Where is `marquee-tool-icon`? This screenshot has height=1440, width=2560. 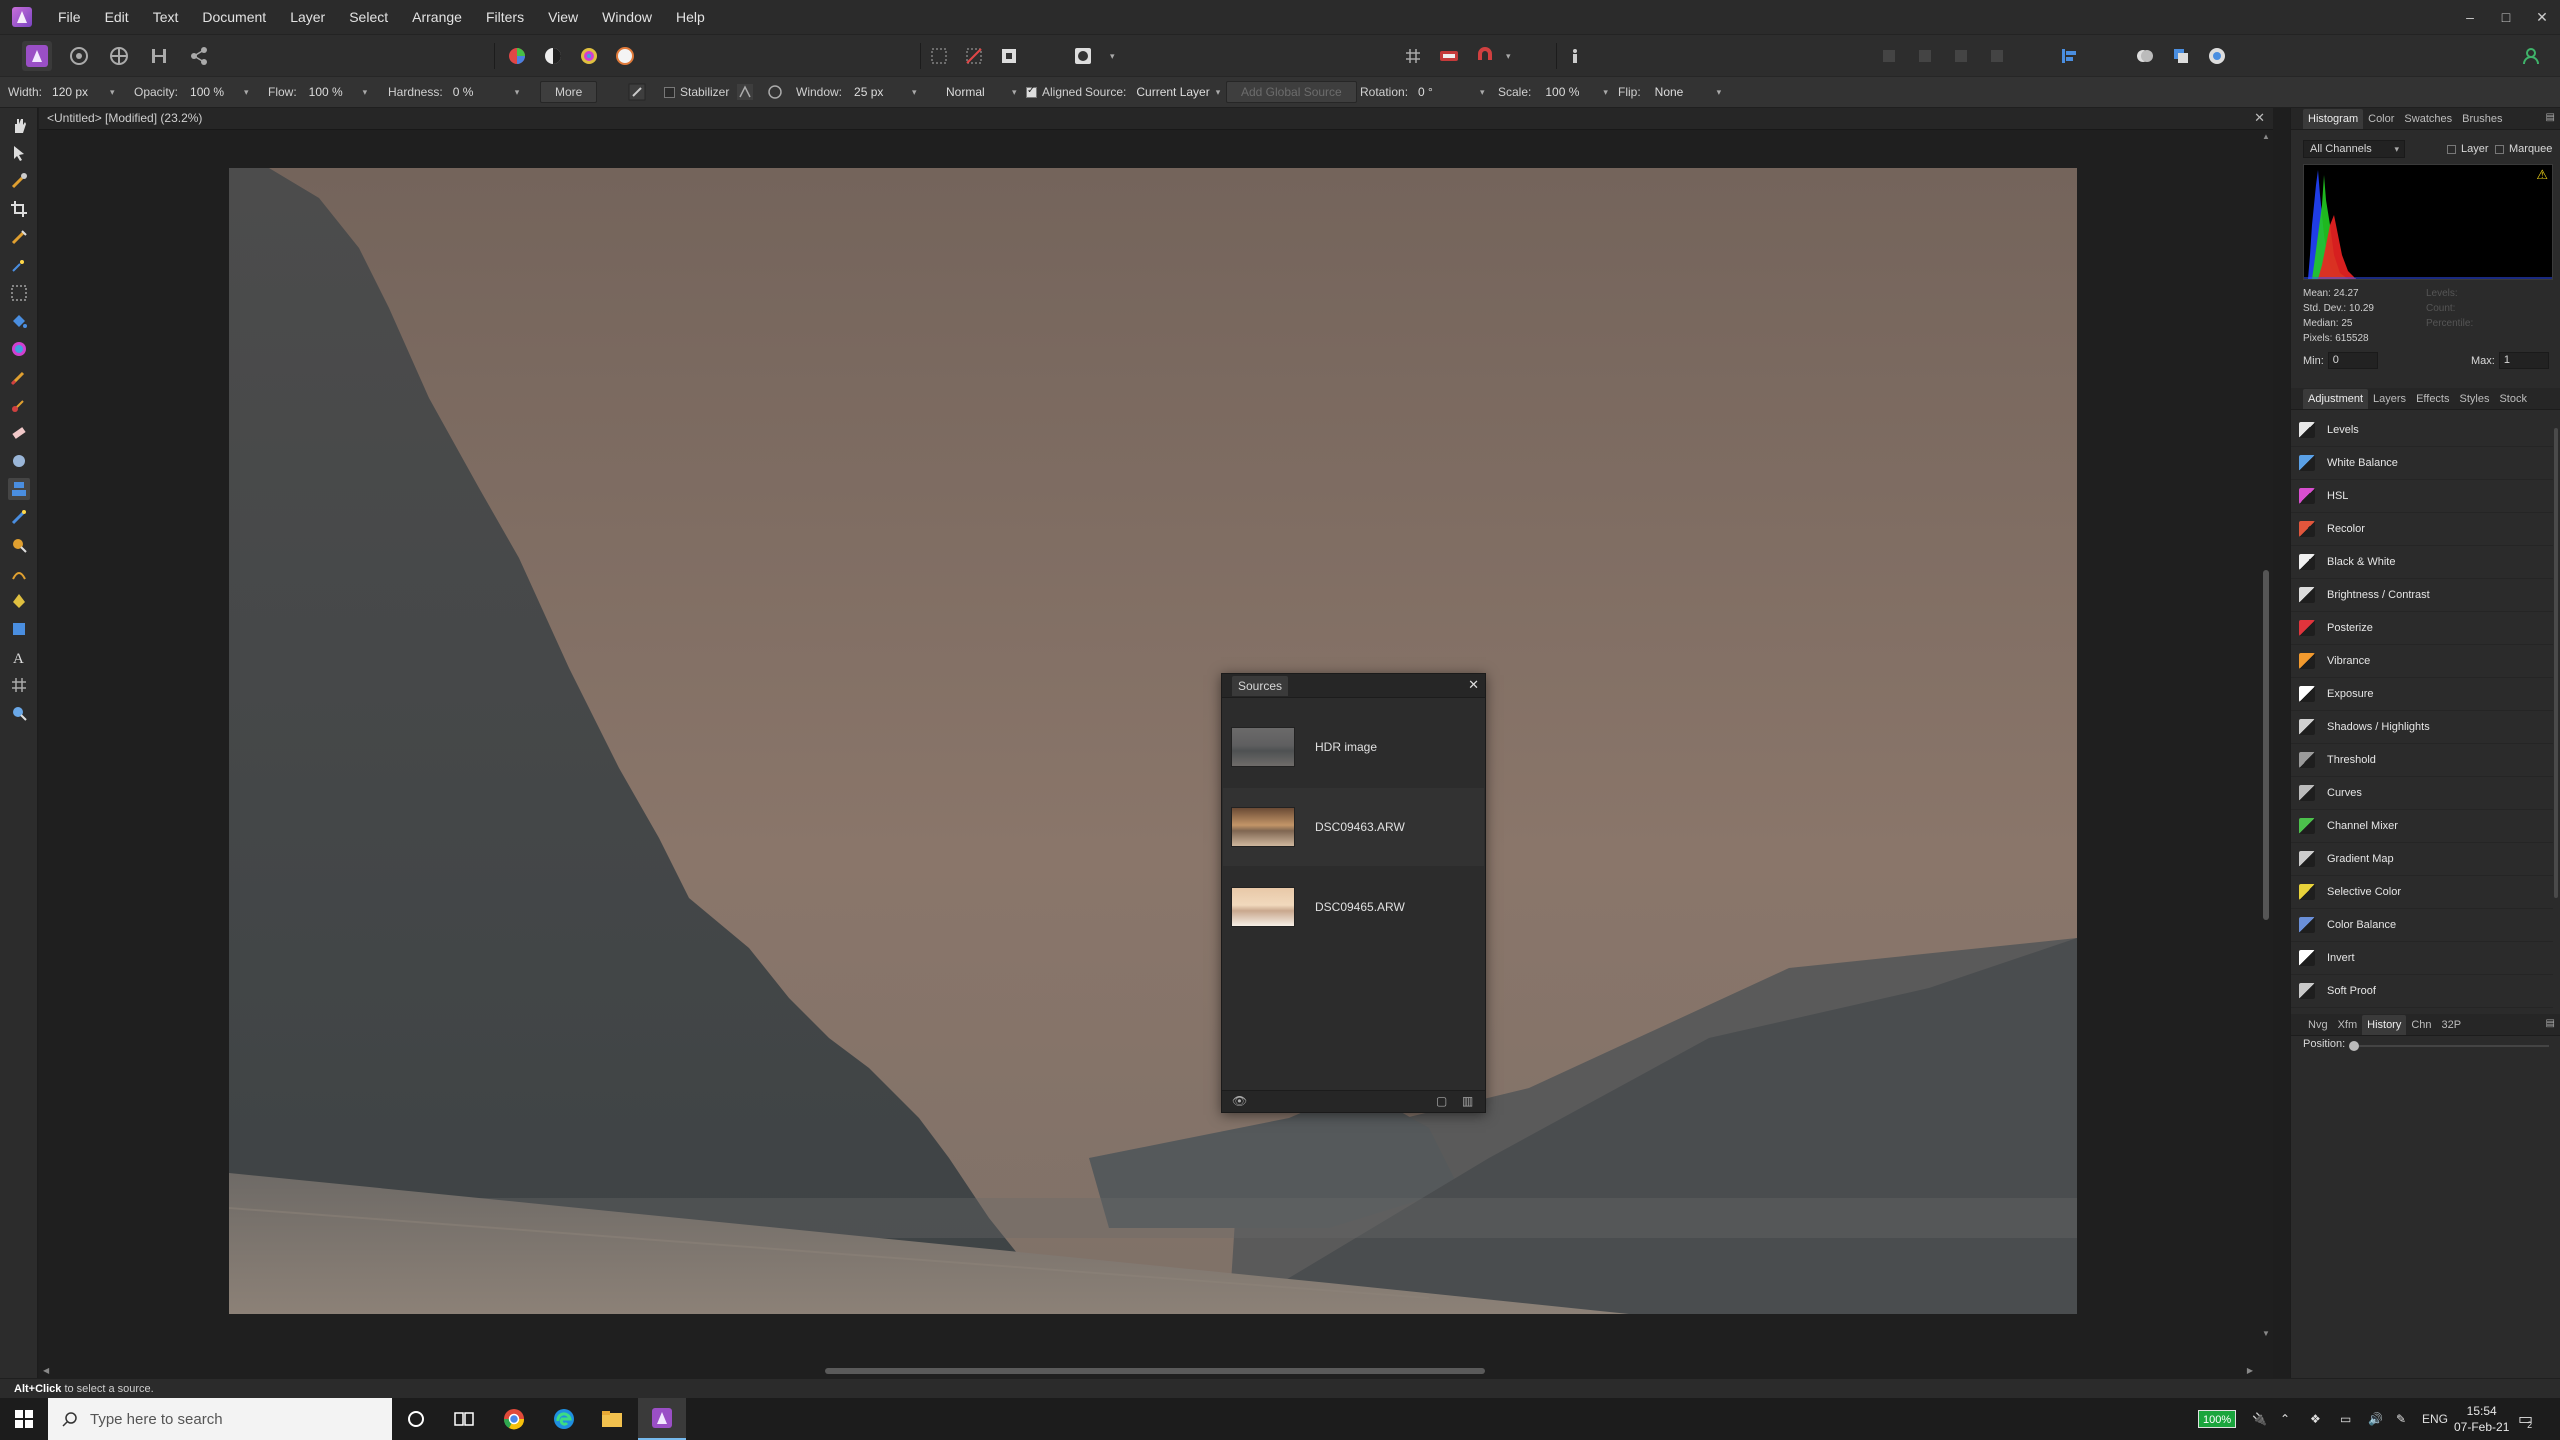 marquee-tool-icon is located at coordinates (19, 293).